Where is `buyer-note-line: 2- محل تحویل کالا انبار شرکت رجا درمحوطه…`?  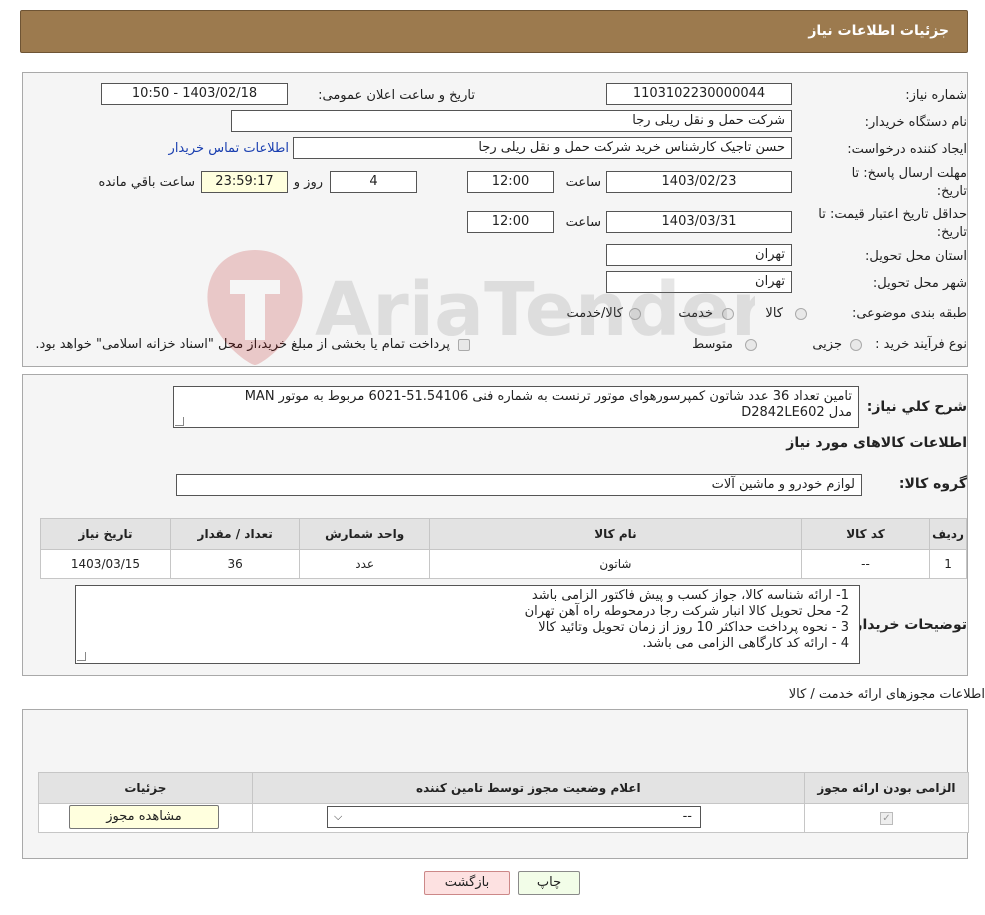 buyer-note-line: 2- محل تحویل کالا انبار شرکت رجا درمحوطه… is located at coordinates (686, 611).